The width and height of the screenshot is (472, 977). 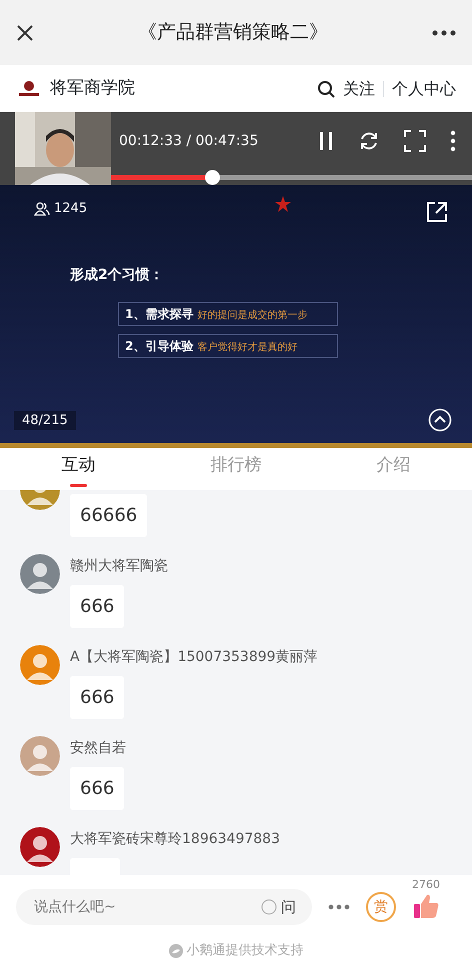 What do you see at coordinates (424, 88) in the screenshot?
I see `profile-link: 个人中心` at bounding box center [424, 88].